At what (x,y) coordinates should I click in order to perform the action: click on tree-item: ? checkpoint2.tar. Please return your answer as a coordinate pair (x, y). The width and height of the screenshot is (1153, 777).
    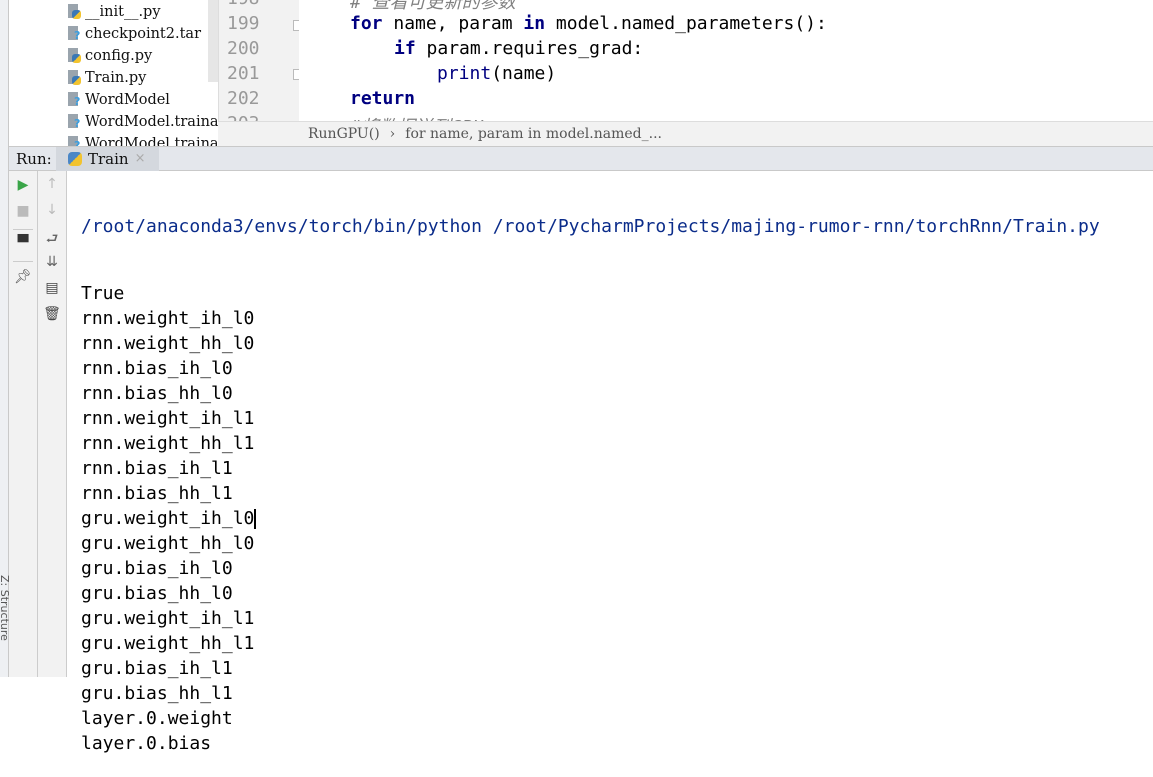
    Looking at the image, I should click on (134, 34).